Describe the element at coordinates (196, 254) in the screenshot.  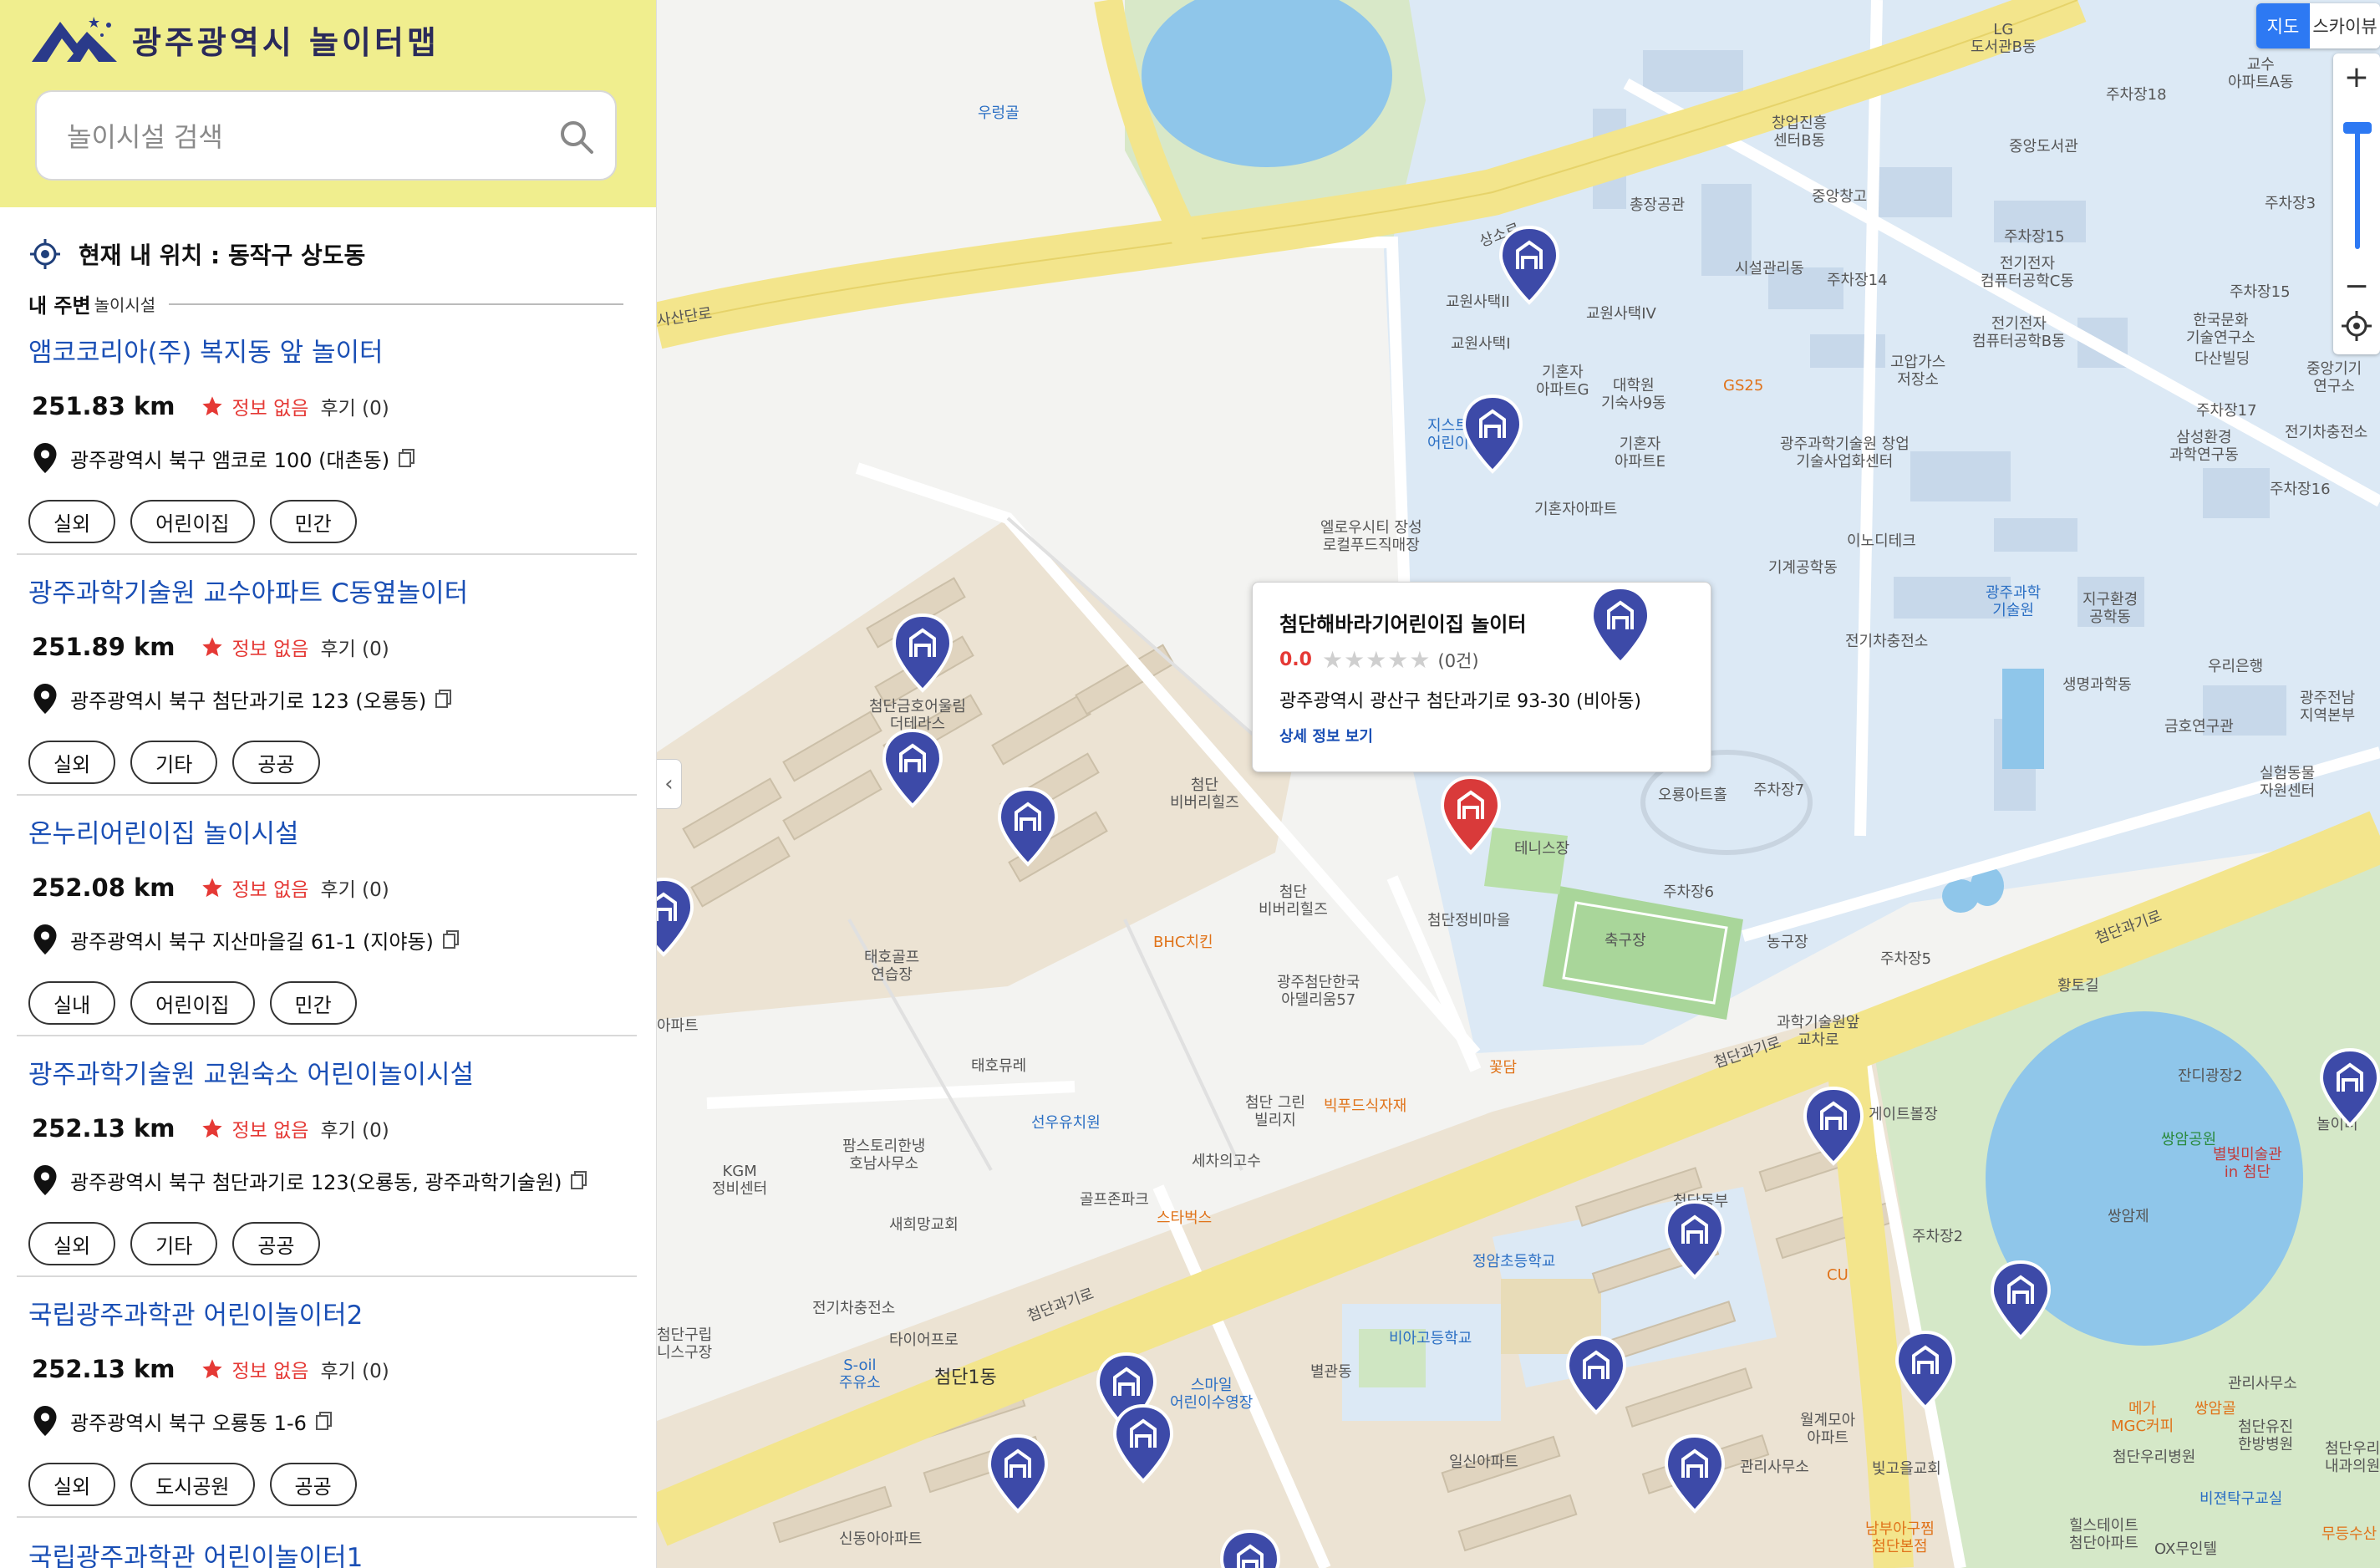
I see `current-location: 현재 내 위치 : 동작구 상도동` at that location.